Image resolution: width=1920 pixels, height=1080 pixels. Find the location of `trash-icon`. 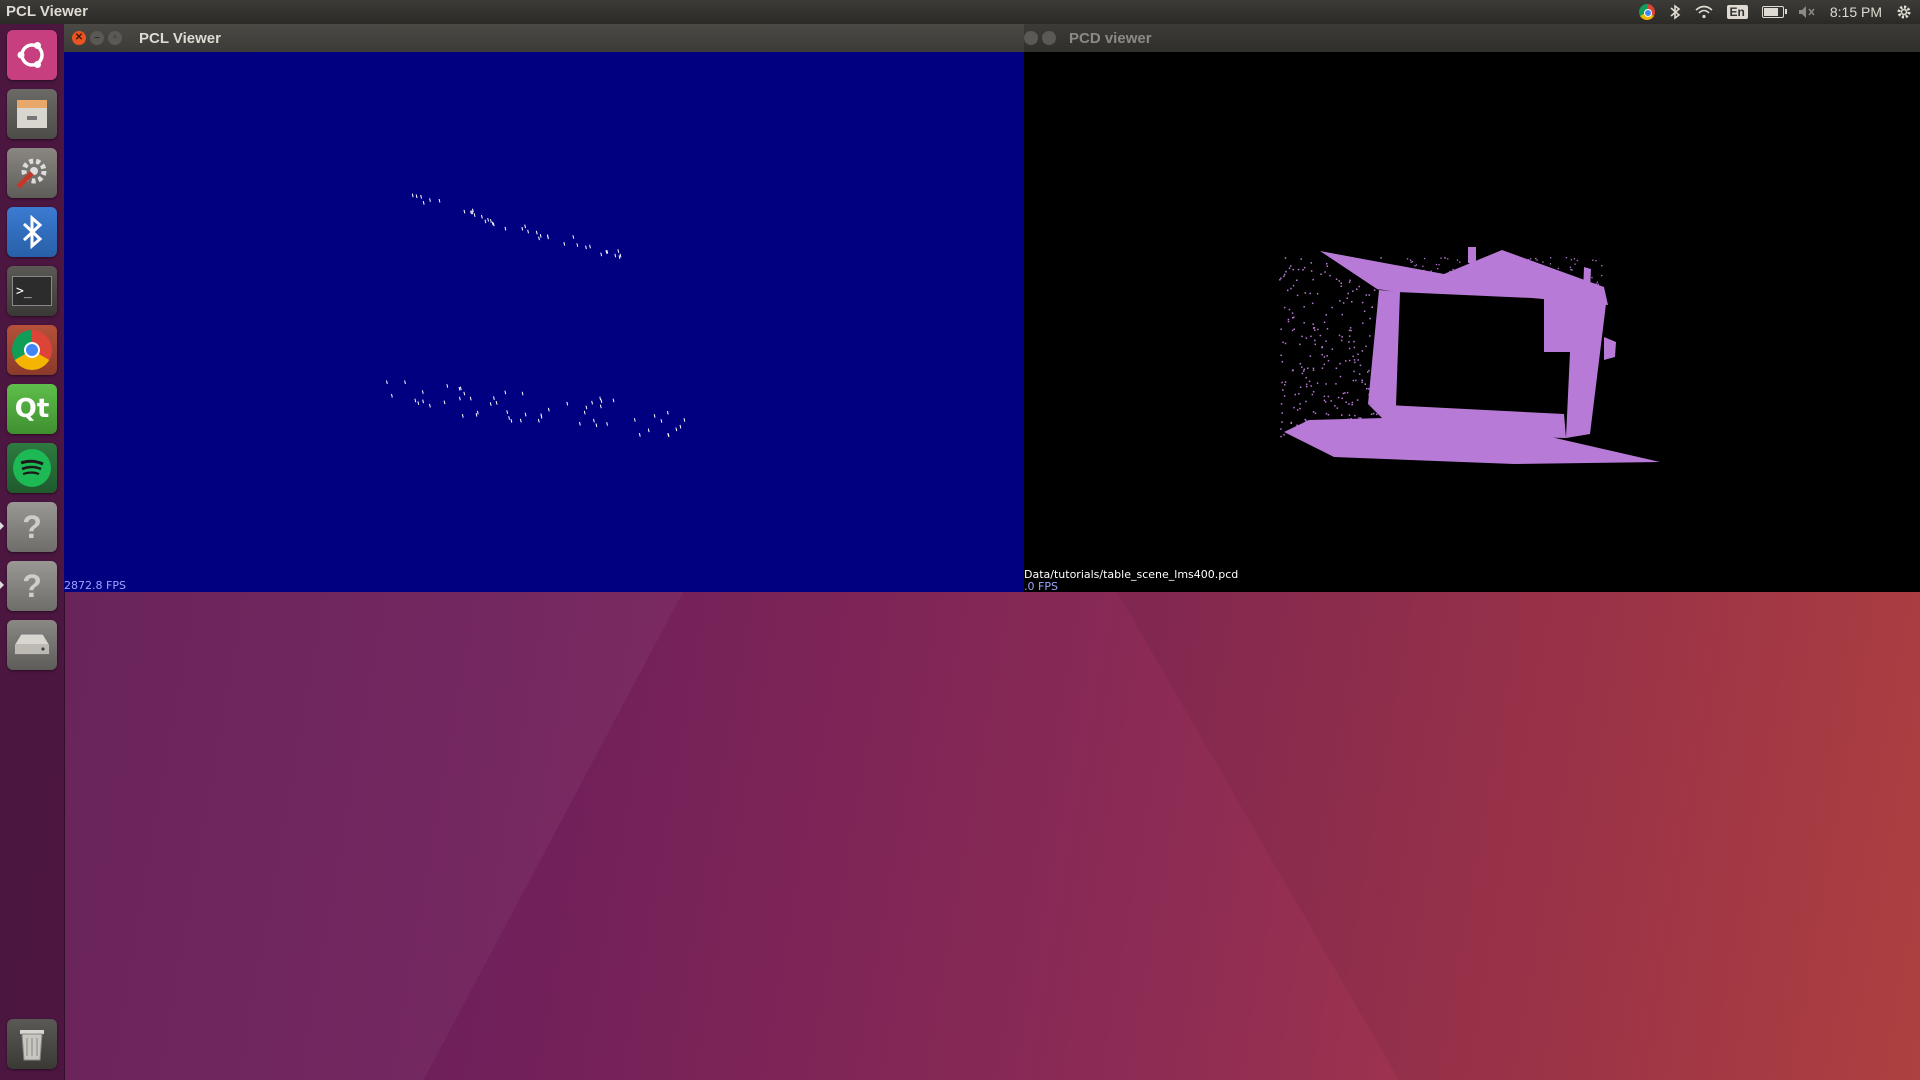

trash-icon is located at coordinates (32, 1044).